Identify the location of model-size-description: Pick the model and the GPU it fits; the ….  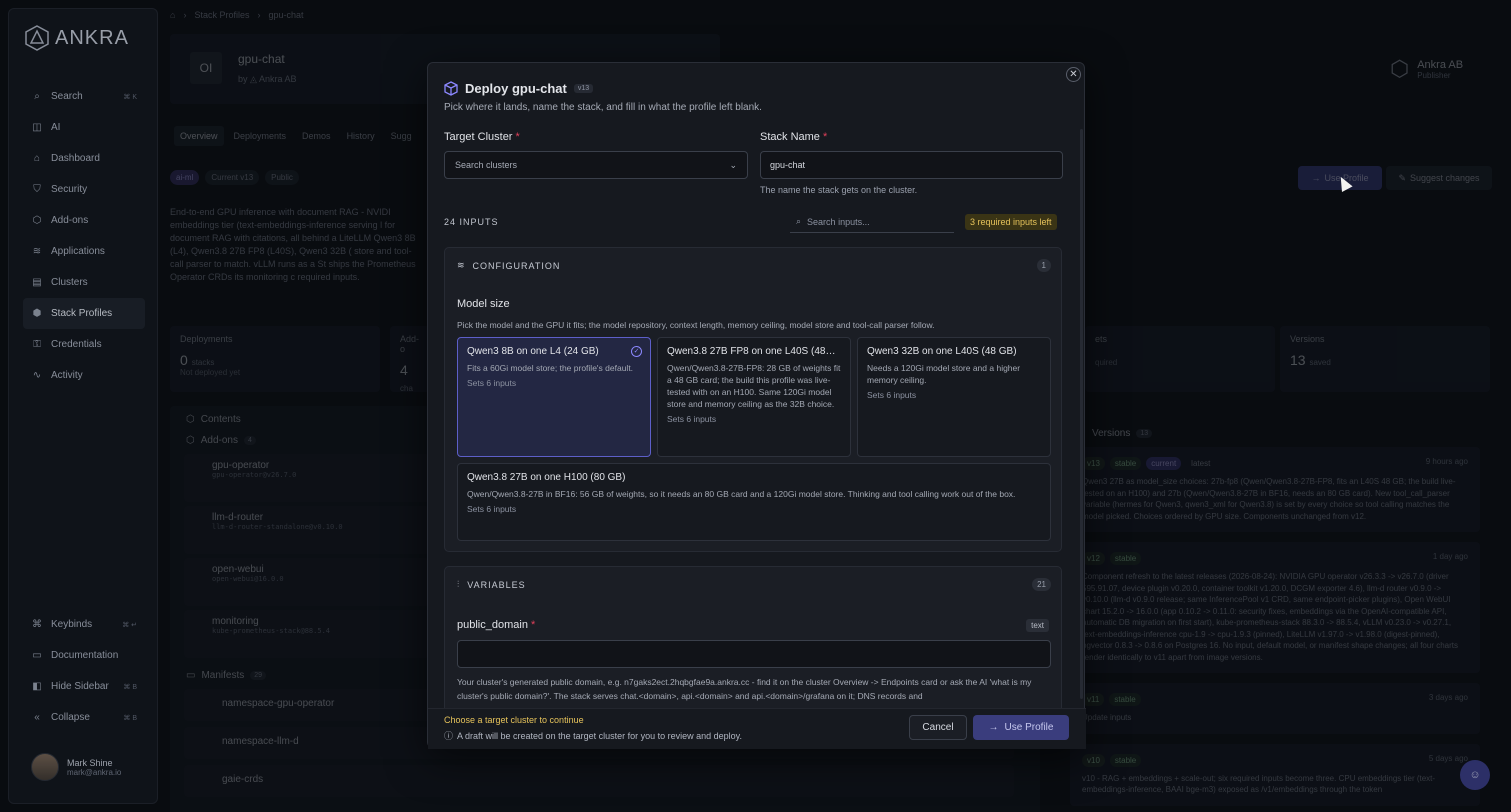
(696, 325).